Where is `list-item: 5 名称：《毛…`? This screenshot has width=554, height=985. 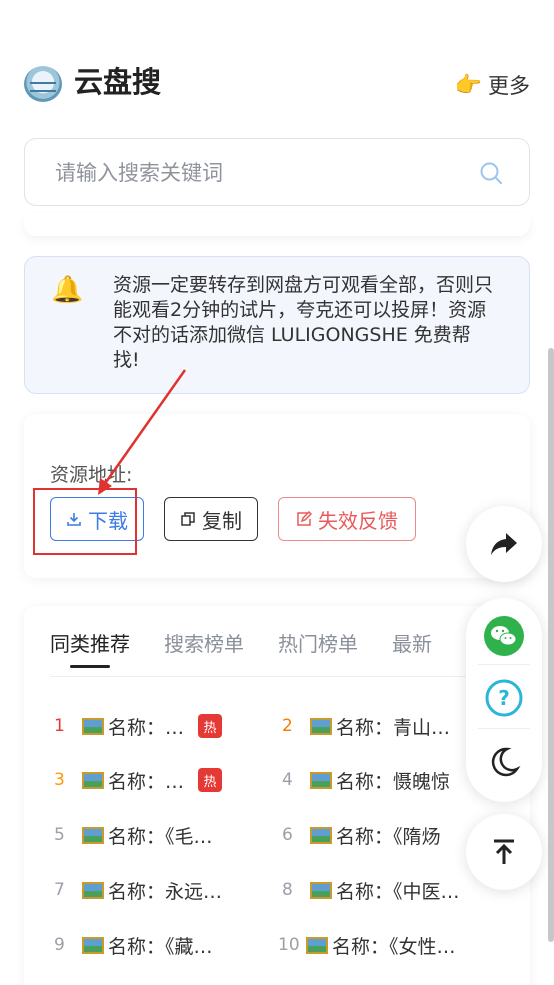
list-item: 5 名称：《毛… is located at coordinates (133, 835).